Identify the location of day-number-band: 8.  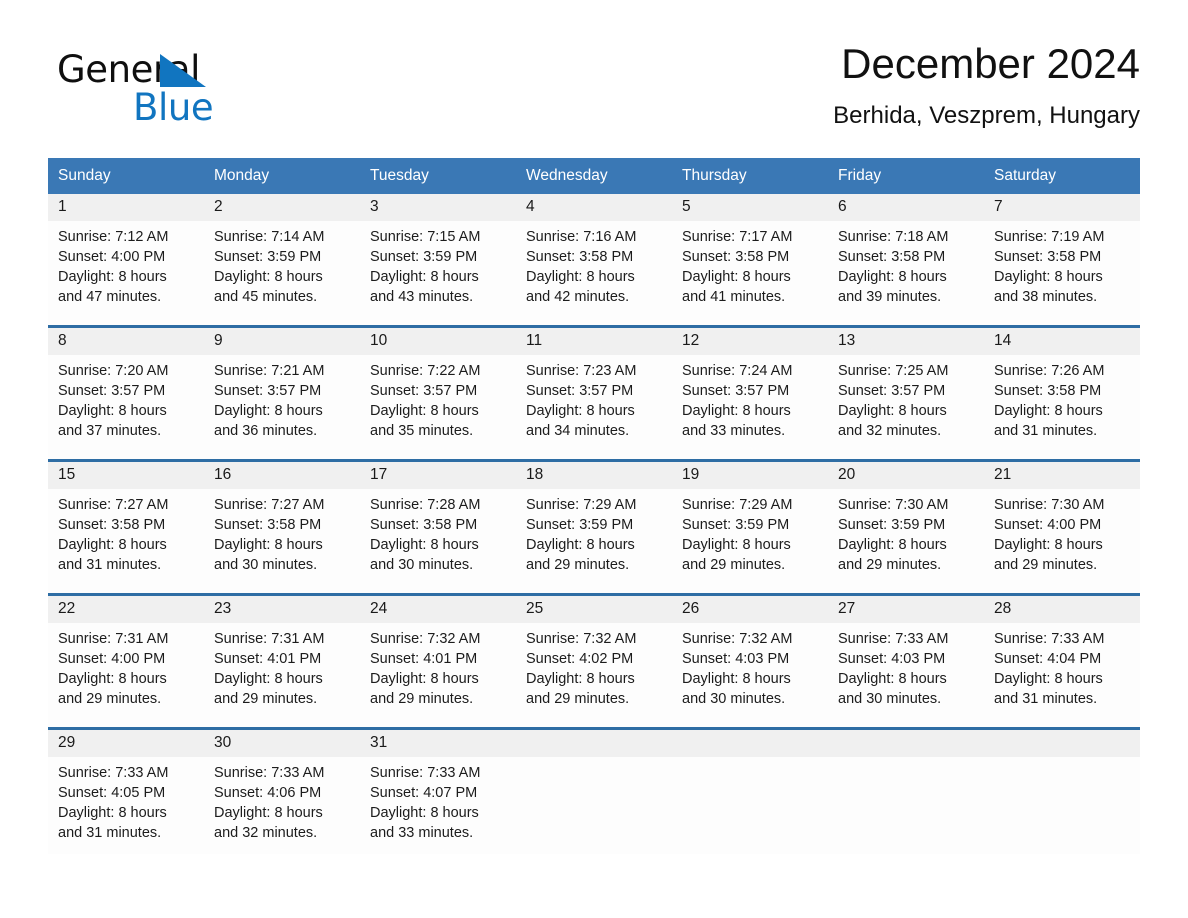
(126, 341).